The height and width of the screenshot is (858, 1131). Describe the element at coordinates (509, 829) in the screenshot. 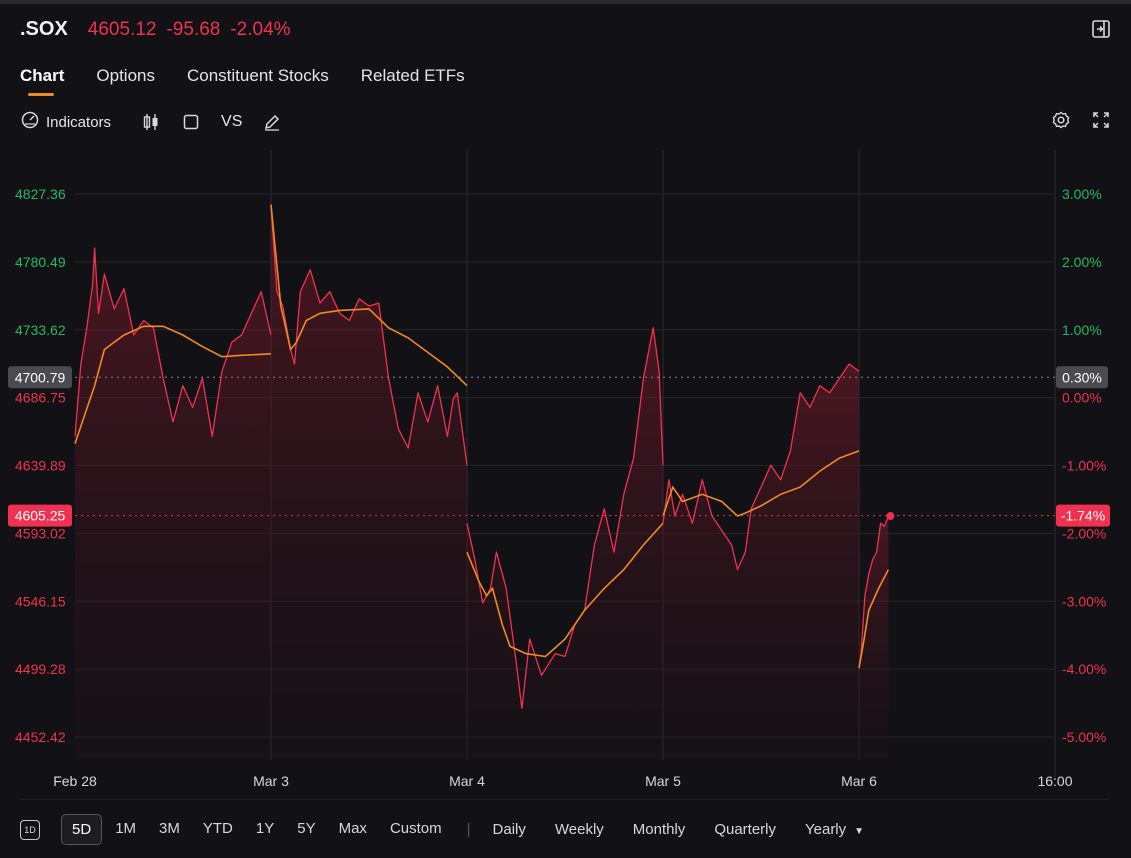

I see `period-daily-button: Daily` at that location.